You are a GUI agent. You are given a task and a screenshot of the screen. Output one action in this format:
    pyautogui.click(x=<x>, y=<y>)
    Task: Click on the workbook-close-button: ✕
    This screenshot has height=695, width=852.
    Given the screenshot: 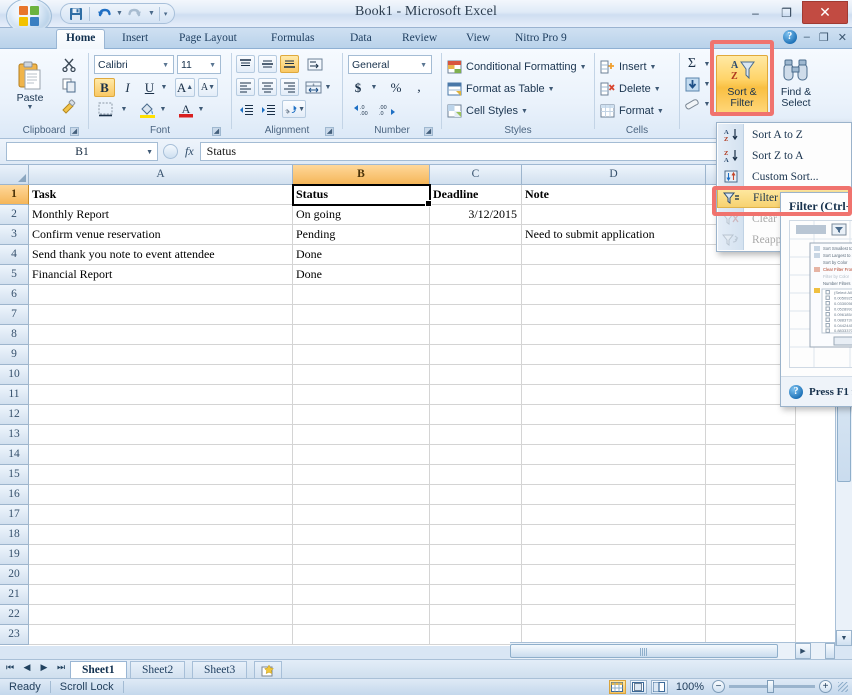 What is the action you would take?
    pyautogui.click(x=842, y=37)
    